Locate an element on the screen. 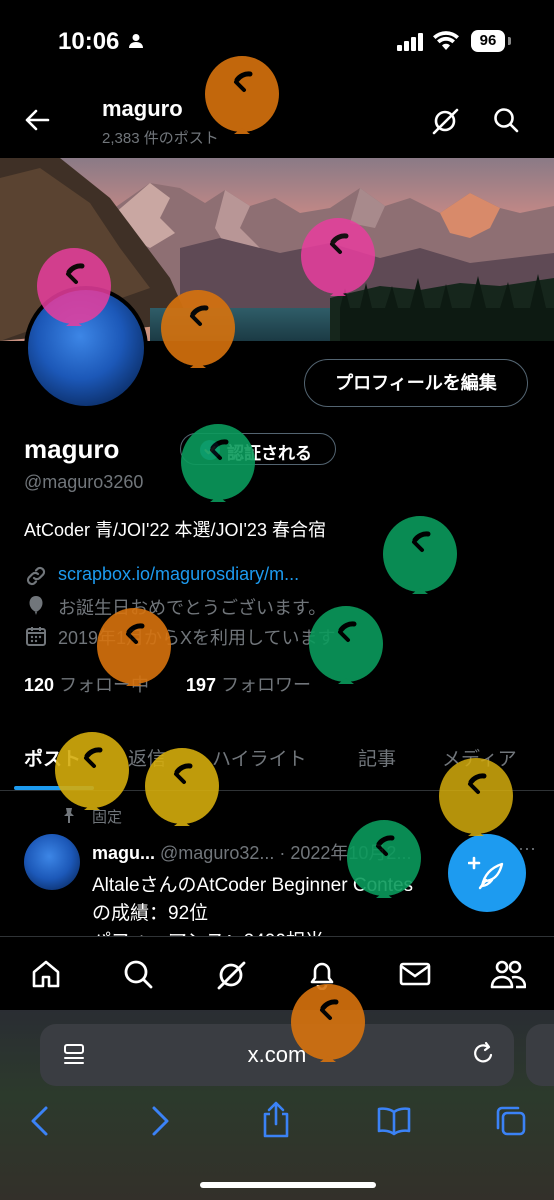  profile-bio: AtCoder 青/JOI'22 本選/JOI'23 春合宿 is located at coordinates (175, 530).